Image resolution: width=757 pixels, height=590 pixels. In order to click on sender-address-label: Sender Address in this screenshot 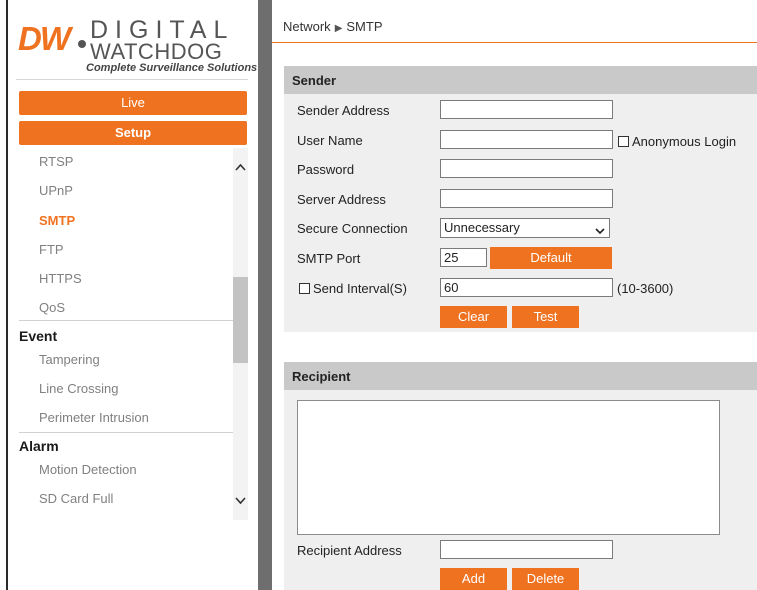, I will do `click(343, 110)`.